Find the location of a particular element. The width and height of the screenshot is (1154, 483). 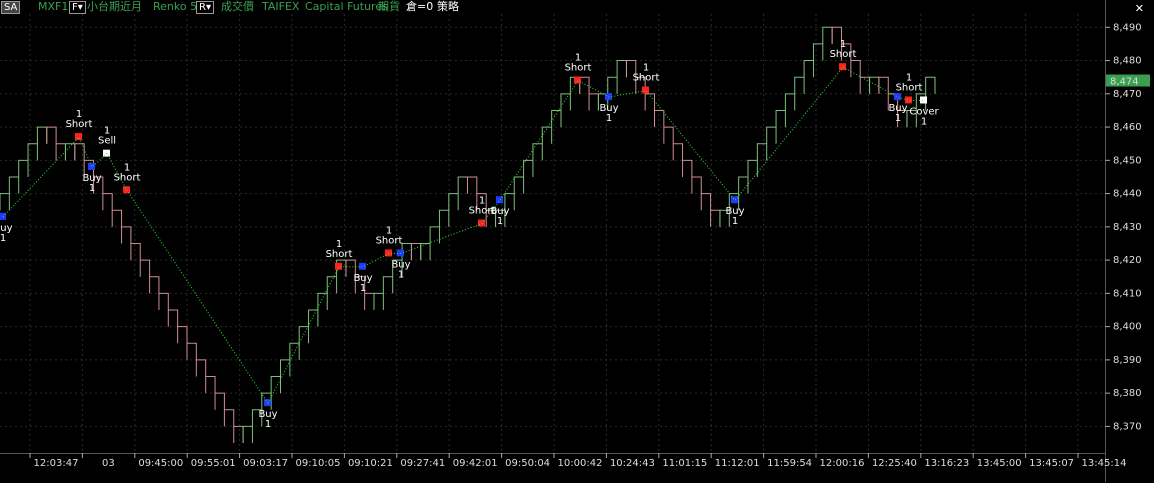

time-axis is located at coordinates (552, 468).